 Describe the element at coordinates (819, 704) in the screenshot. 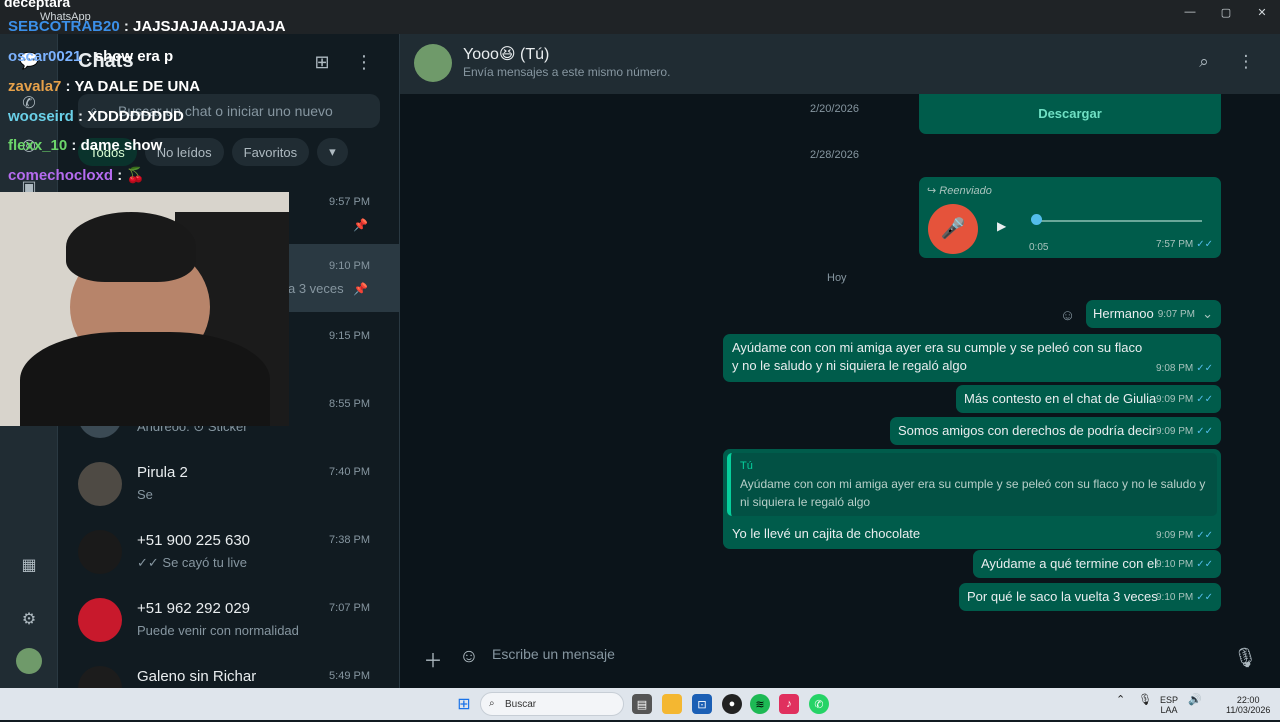

I see `whatsapp-icon: ✆` at that location.